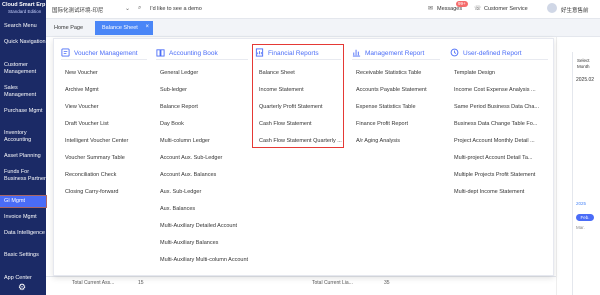 The width and height of the screenshot is (600, 295). I want to click on menu-item-draft-voucher-list: Draft Voucher List, so click(87, 124).